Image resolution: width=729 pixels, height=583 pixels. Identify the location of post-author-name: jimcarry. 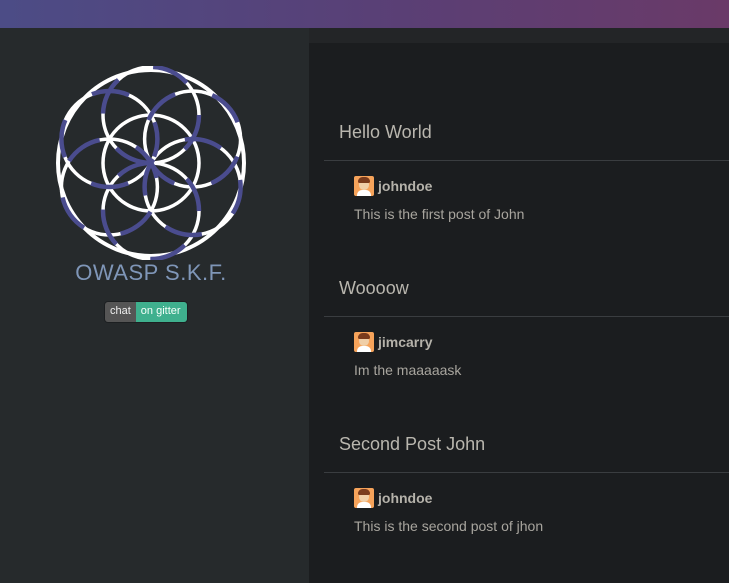
(405, 342).